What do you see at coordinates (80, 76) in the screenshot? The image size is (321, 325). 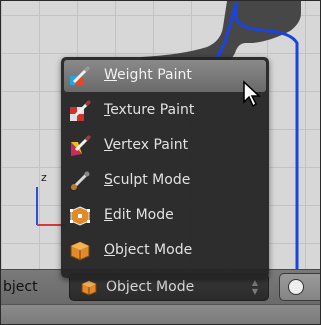 I see `weight-paint-icon` at bounding box center [80, 76].